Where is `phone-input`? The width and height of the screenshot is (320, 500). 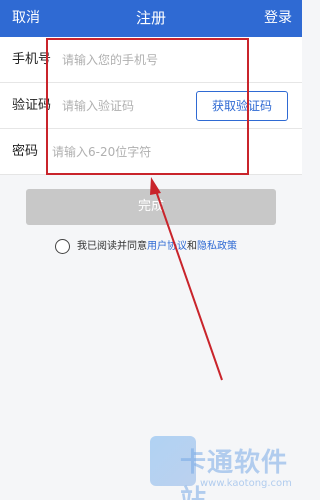
phone-input is located at coordinates (152, 60).